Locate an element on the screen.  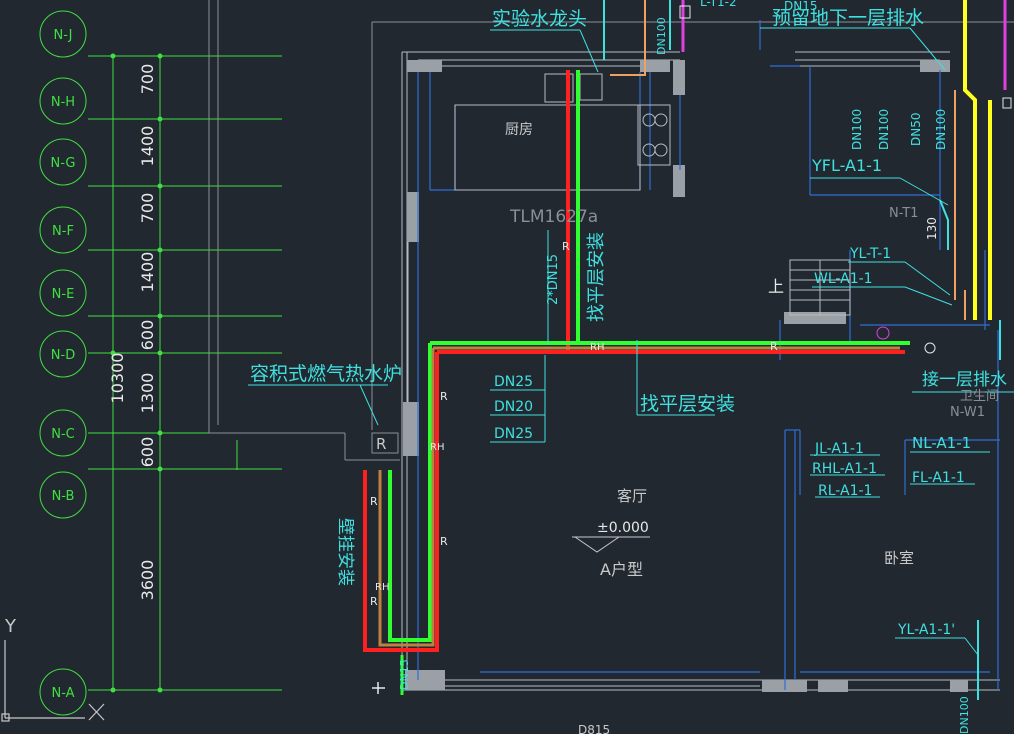
label-dn20: DN20 is located at coordinates (513, 407).